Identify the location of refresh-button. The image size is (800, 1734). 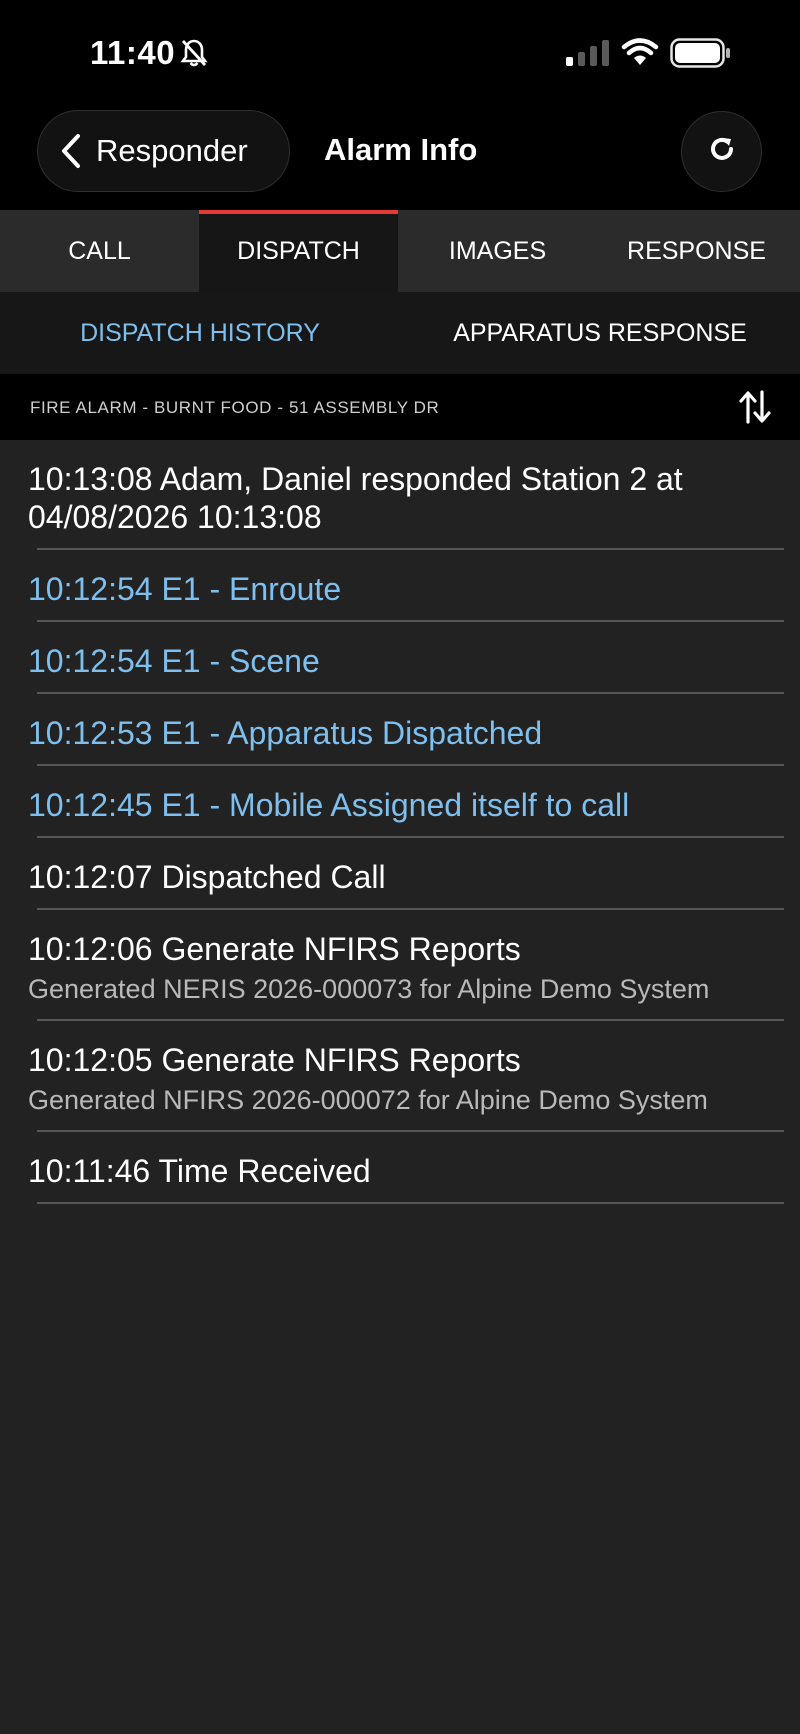
(721, 151).